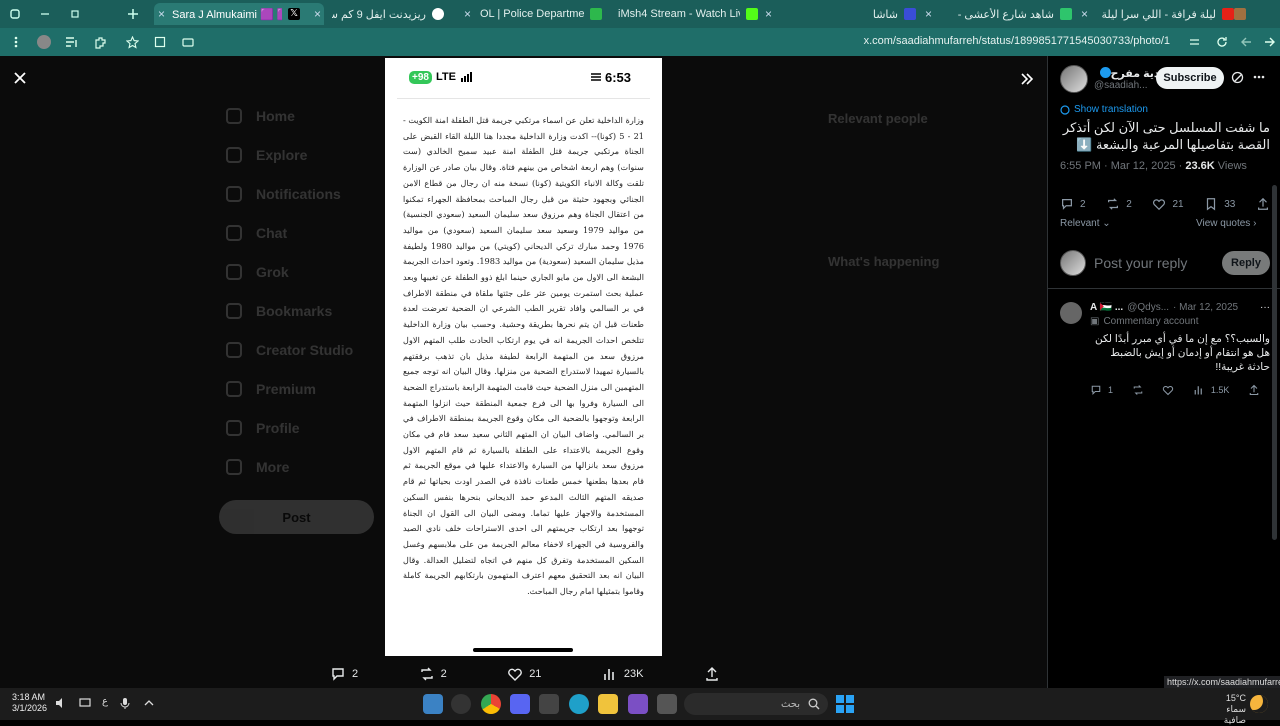 Image resolution: width=1280 pixels, height=726 pixels. Describe the element at coordinates (622, 674) in the screenshot. I see `views-action: 23K` at that location.